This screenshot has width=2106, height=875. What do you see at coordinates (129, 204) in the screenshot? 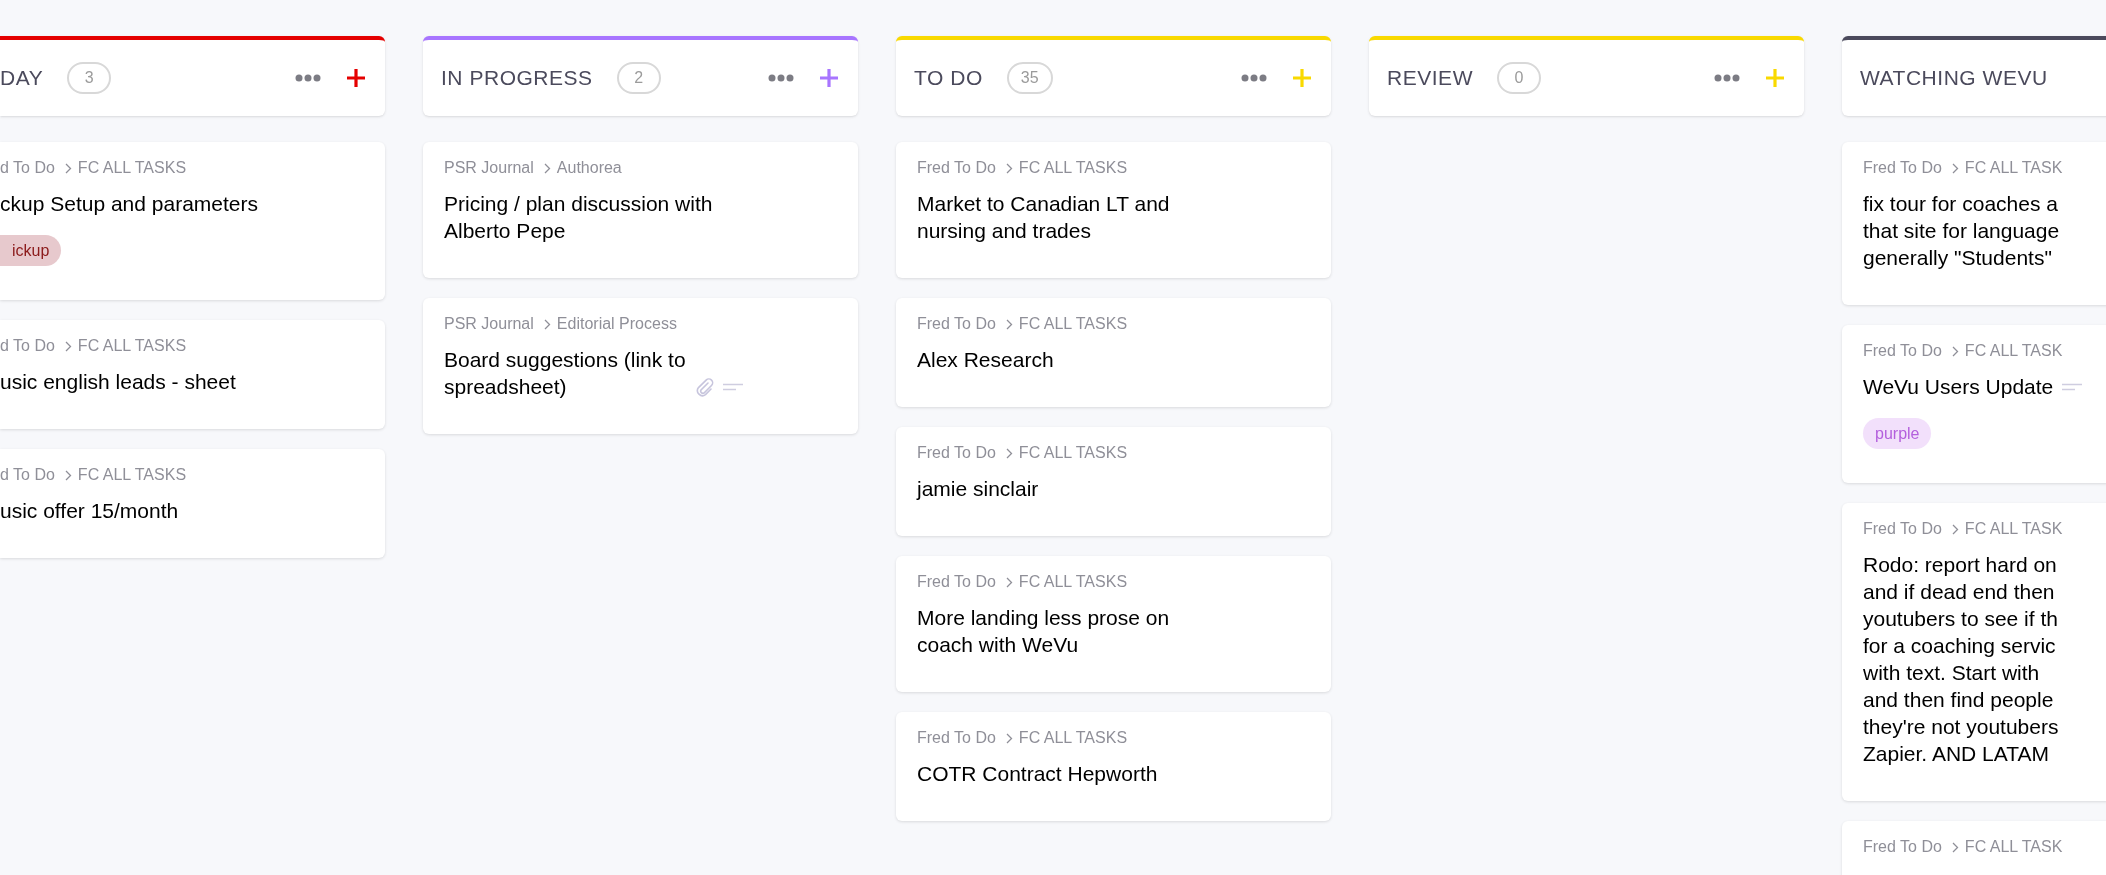
I see `task-title: ckup Setup and parameters` at bounding box center [129, 204].